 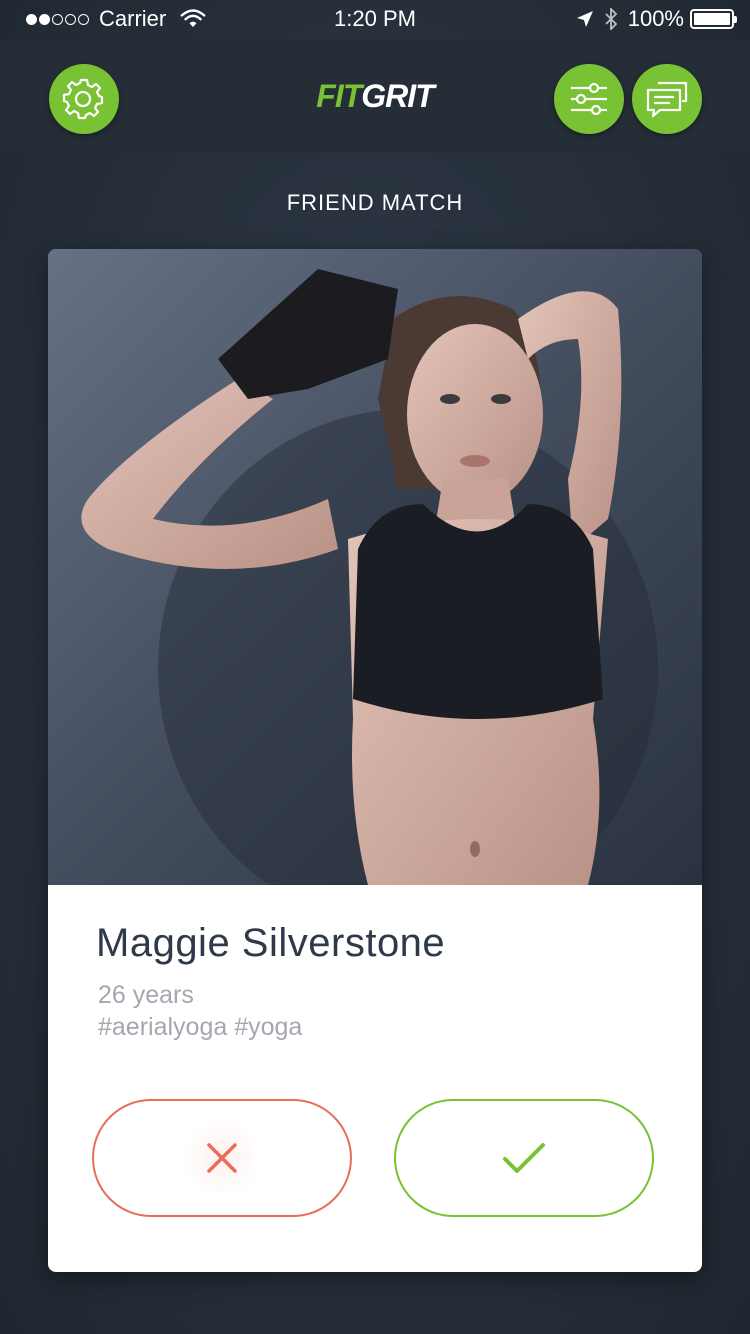 What do you see at coordinates (611, 19) in the screenshot?
I see `bluetooth-icon` at bounding box center [611, 19].